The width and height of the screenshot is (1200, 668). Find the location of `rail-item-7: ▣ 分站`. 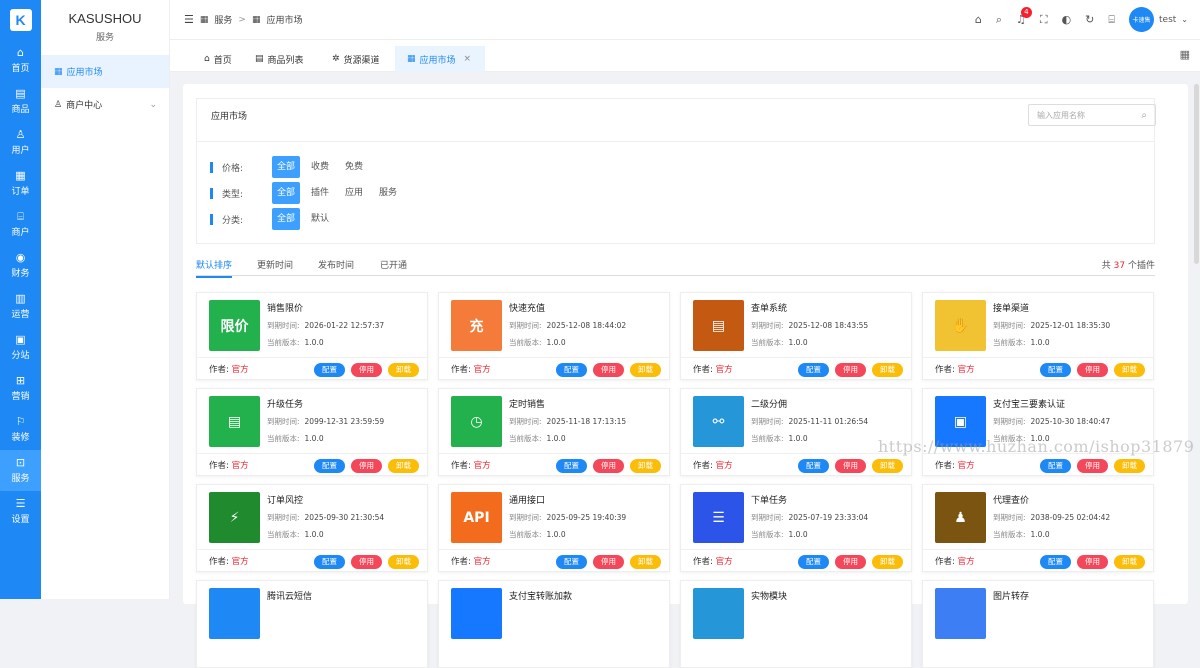

rail-item-7: ▣ 分站 is located at coordinates (20, 347).